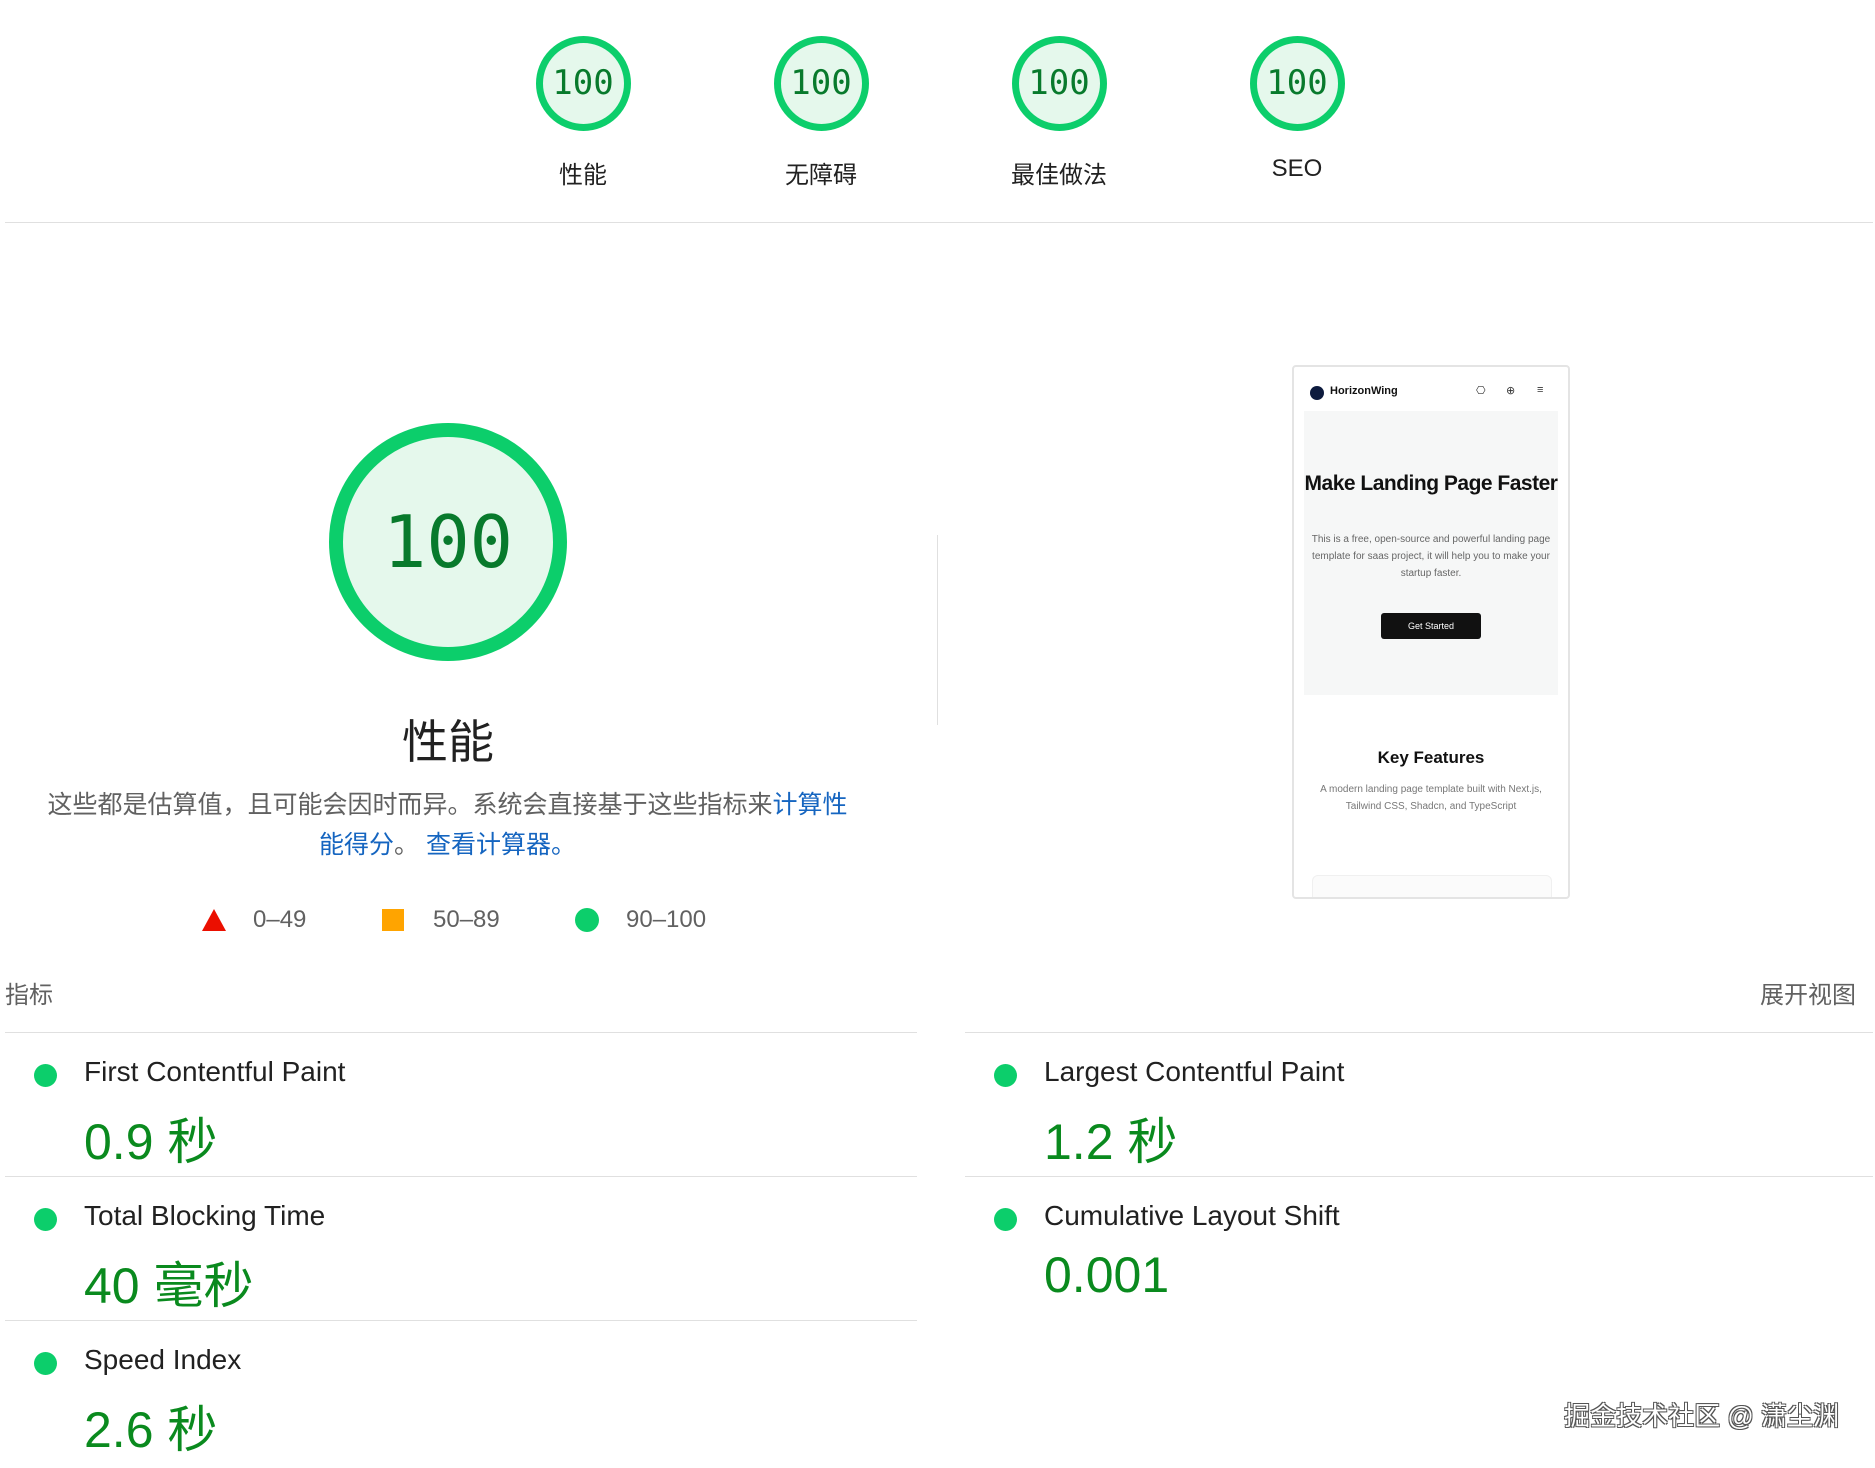  I want to click on metric-title: Speed Index, so click(163, 1359).